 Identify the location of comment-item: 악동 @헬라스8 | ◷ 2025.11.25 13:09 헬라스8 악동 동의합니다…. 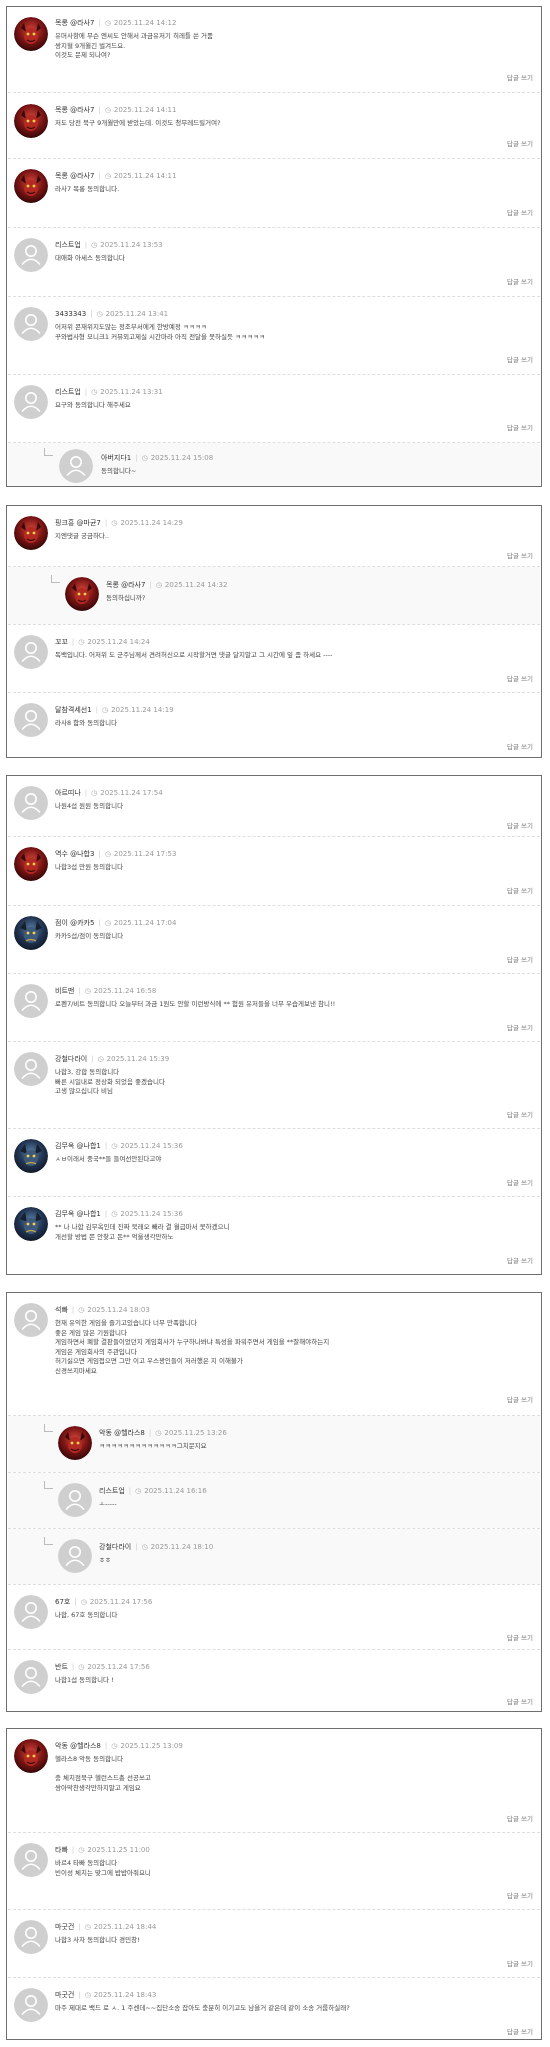
(274, 1780).